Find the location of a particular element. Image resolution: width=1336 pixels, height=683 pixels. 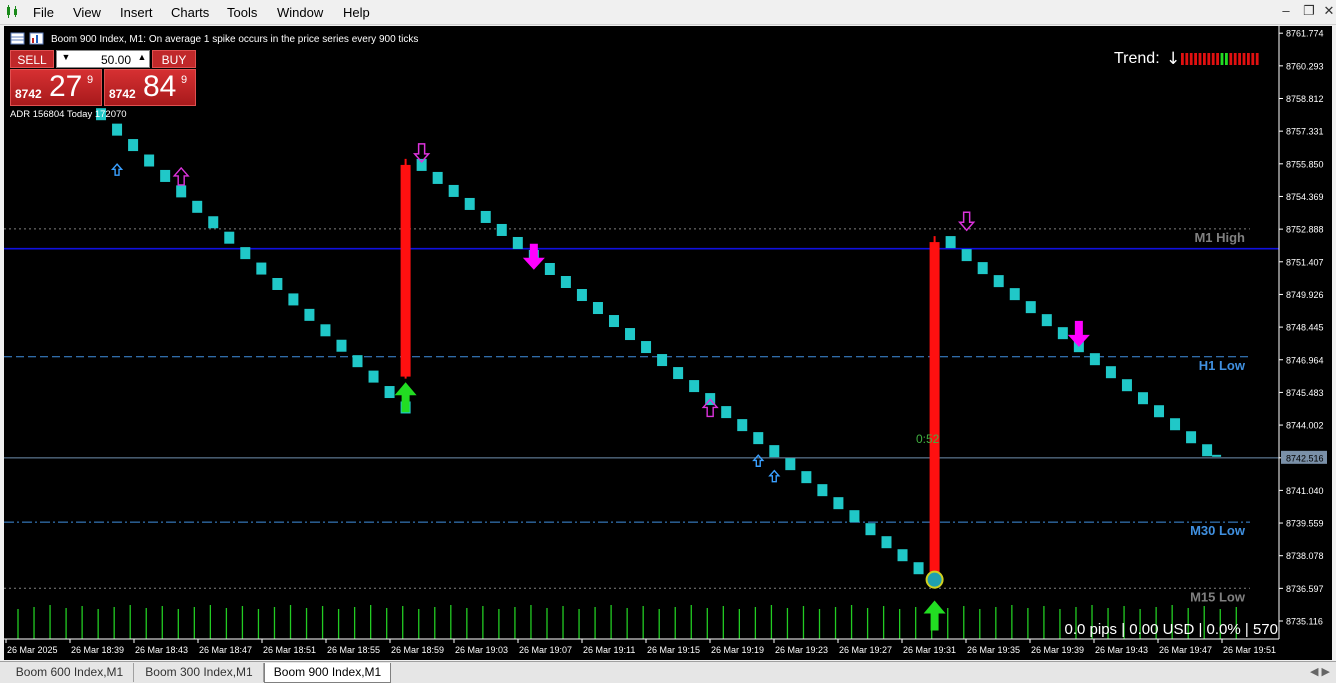

tab-boom-300: Boom 300 Index,M1 is located at coordinates (199, 672).